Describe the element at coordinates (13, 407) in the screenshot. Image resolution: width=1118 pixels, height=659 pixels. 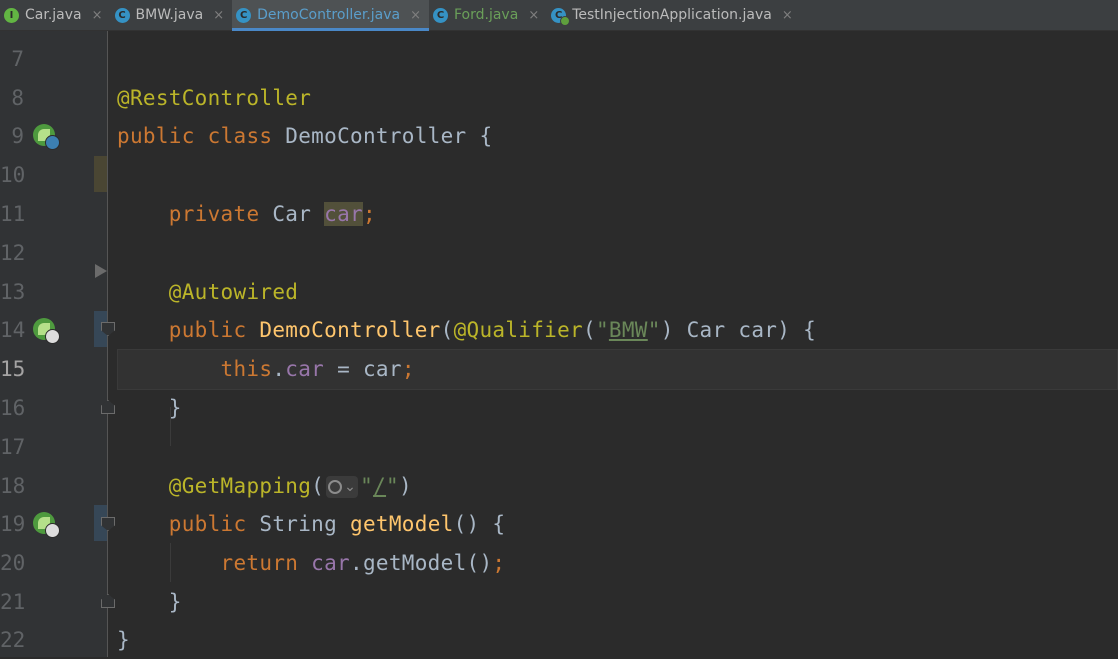
I see `line-number: 16` at that location.